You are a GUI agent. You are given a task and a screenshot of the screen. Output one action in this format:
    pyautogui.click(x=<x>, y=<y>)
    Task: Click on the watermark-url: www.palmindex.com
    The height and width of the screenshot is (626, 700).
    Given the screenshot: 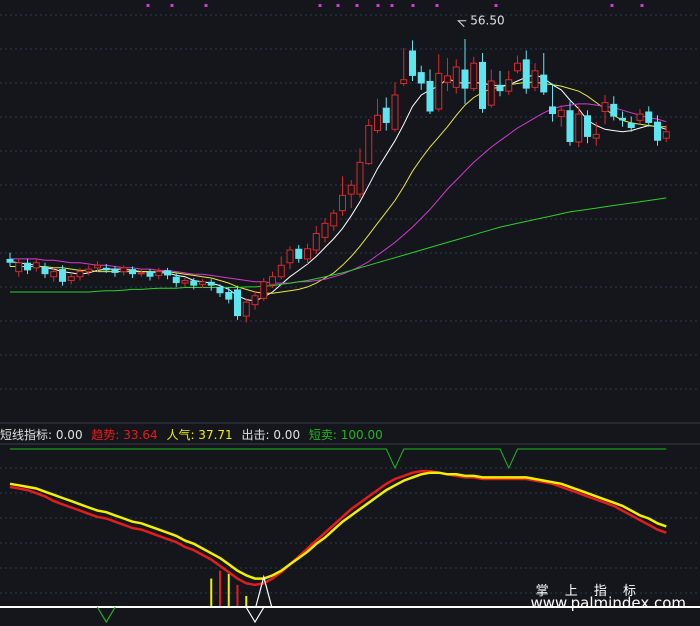 What is the action you would take?
    pyautogui.click(x=608, y=603)
    